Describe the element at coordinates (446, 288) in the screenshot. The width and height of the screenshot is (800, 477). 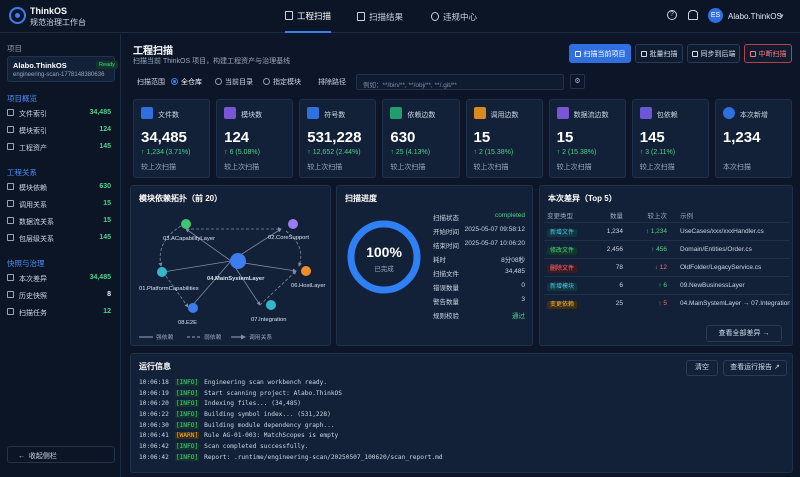
I see `field-label-errors: 错误数量` at that location.